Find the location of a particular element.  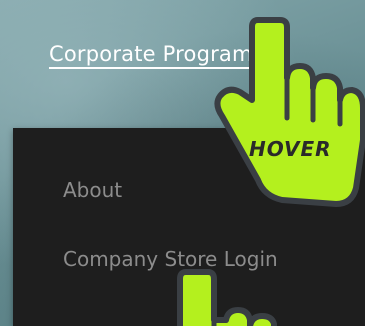

dropdown-item-company-store-login: Company Store Login is located at coordinates (170, 259).